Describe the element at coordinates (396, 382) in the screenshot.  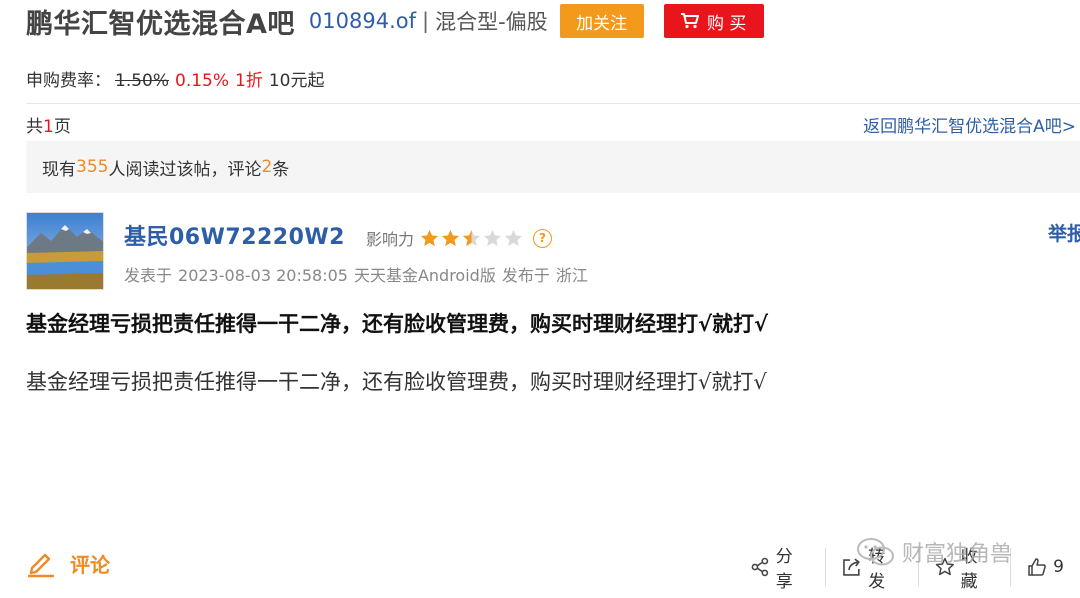
I see `post-body: 基金经理亏损把责任推得一干二净，还有脸收管理费，购买时理财经理打√就打√` at that location.